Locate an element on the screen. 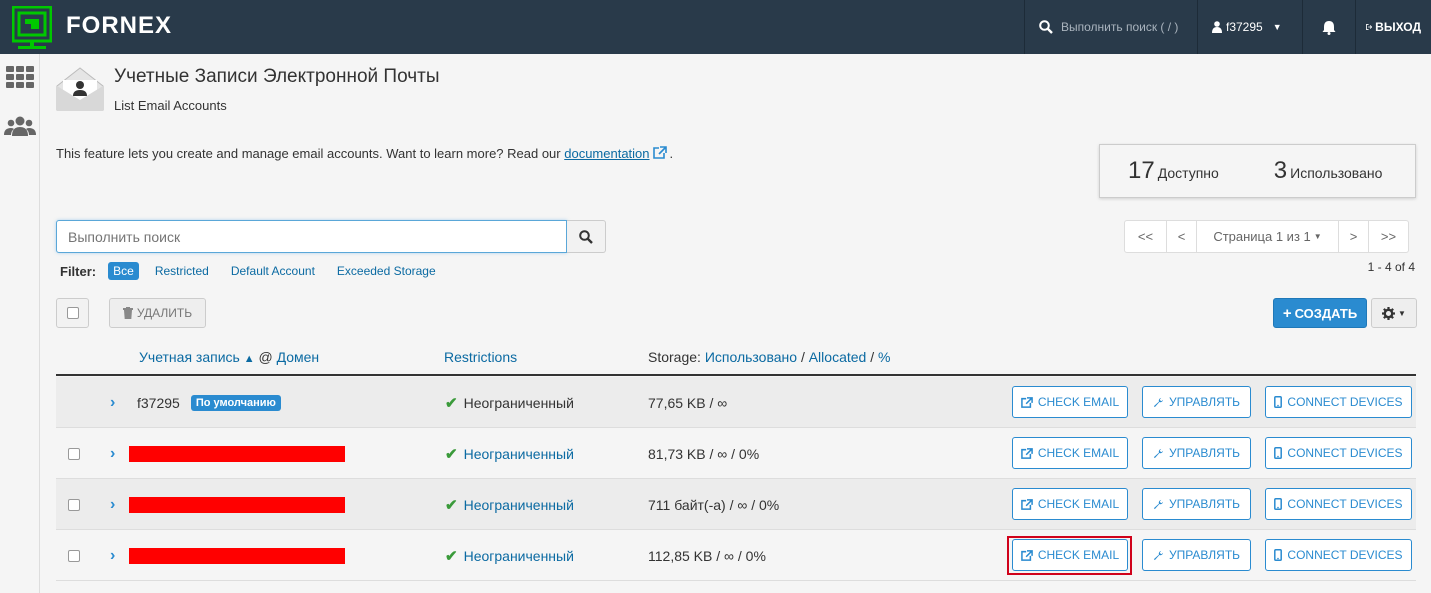 Image resolution: width=1431 pixels, height=593 pixels. restrictions-column-header: Restrictions is located at coordinates (480, 357).